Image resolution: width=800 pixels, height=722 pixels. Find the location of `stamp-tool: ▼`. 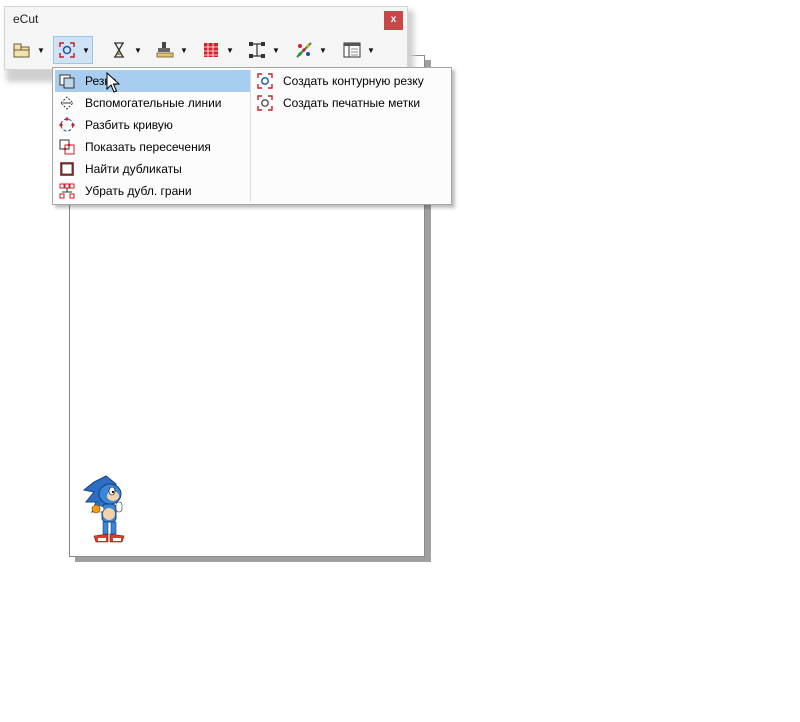

stamp-tool: ▼ is located at coordinates (171, 50).